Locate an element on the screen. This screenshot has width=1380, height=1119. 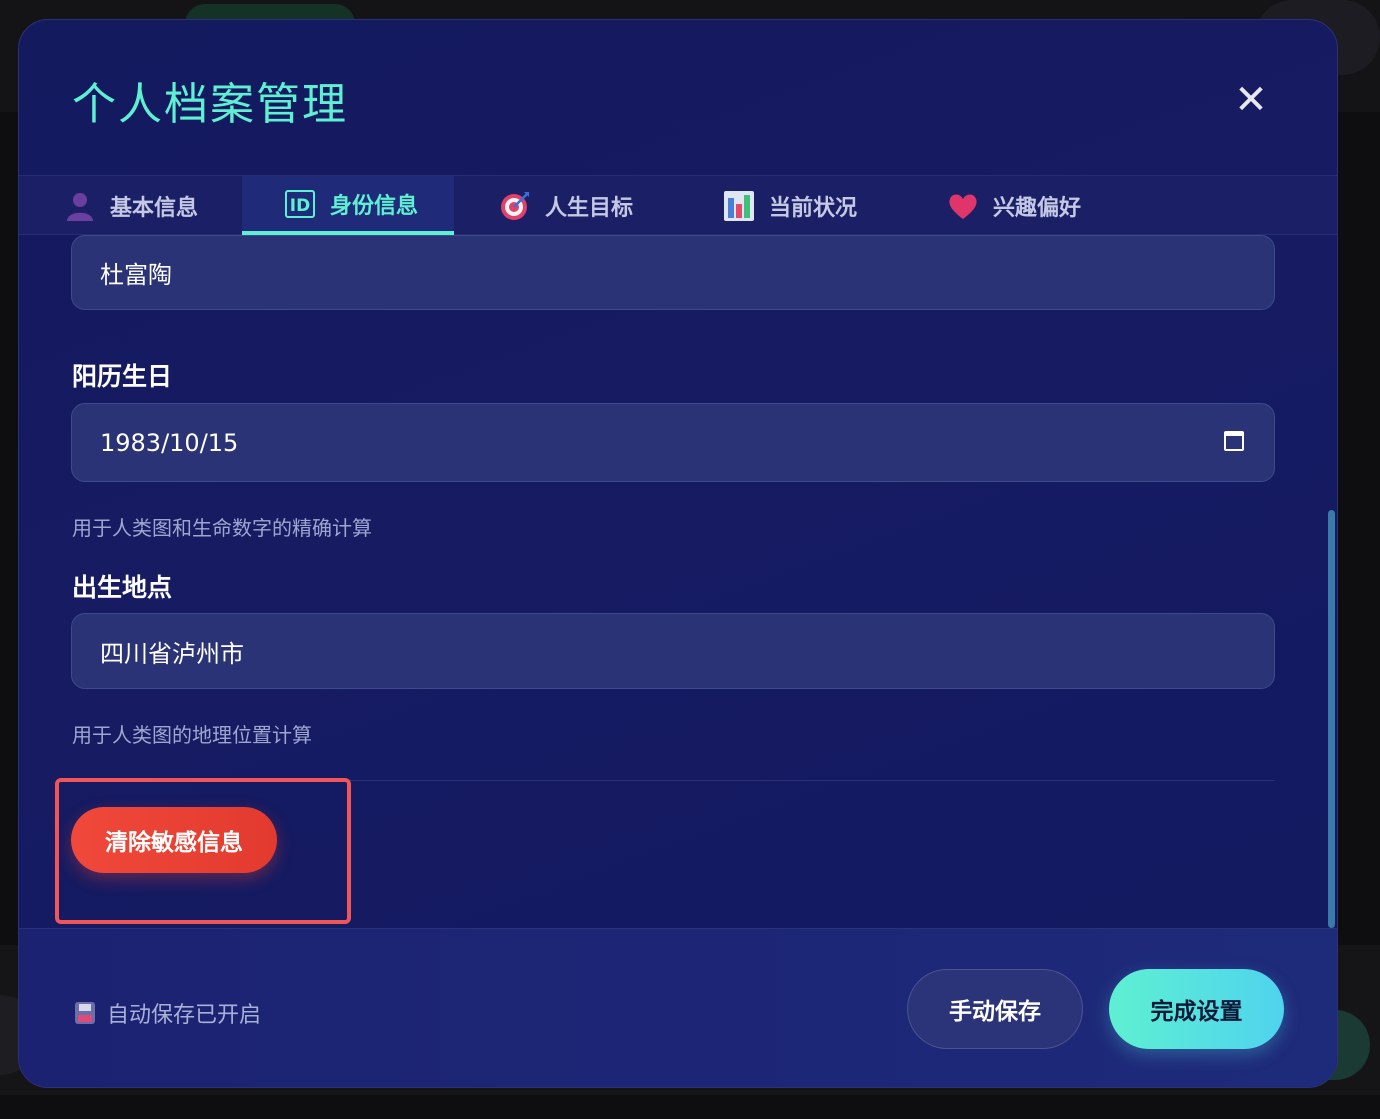
id-icon: ID is located at coordinates (300, 204).